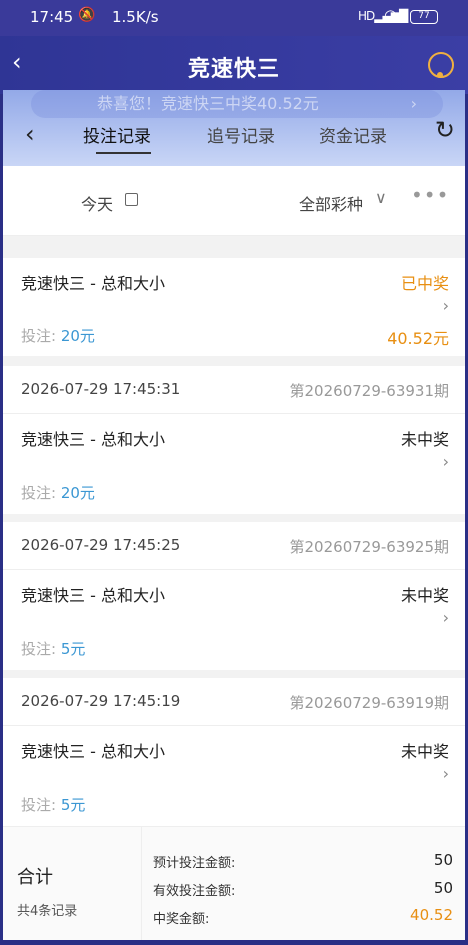 The height and width of the screenshot is (945, 468). I want to click on record-prize: 40.52元, so click(418, 338).